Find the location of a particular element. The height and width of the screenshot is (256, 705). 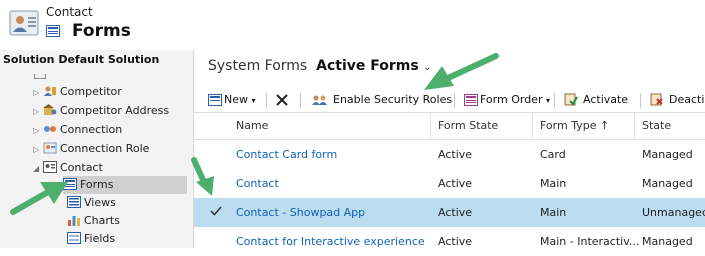

delete-icon is located at coordinates (282, 100).